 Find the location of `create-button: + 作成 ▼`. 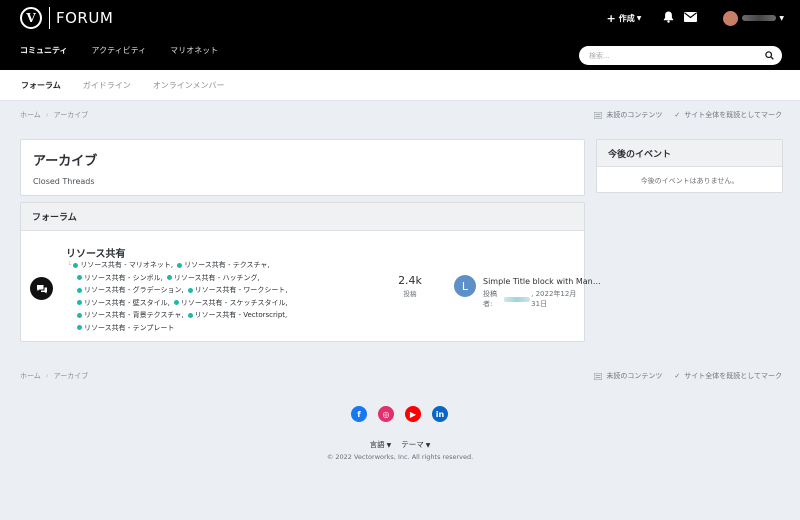

create-button: + 作成 ▼ is located at coordinates (624, 18).